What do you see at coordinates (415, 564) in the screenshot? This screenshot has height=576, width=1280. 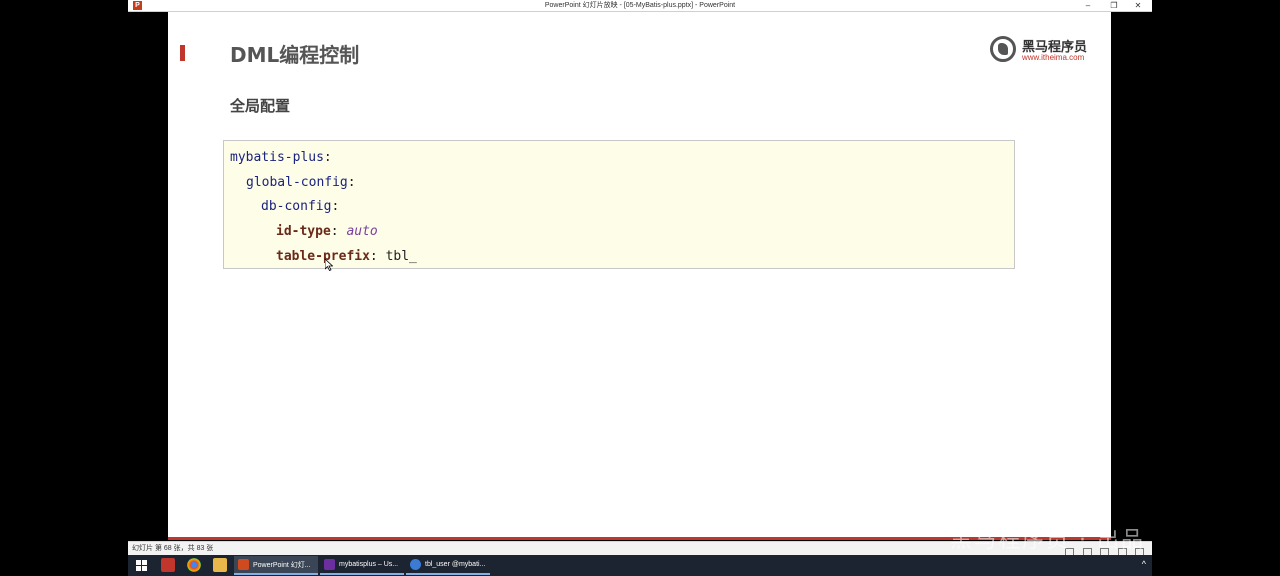 I see `datagrip-icon` at bounding box center [415, 564].